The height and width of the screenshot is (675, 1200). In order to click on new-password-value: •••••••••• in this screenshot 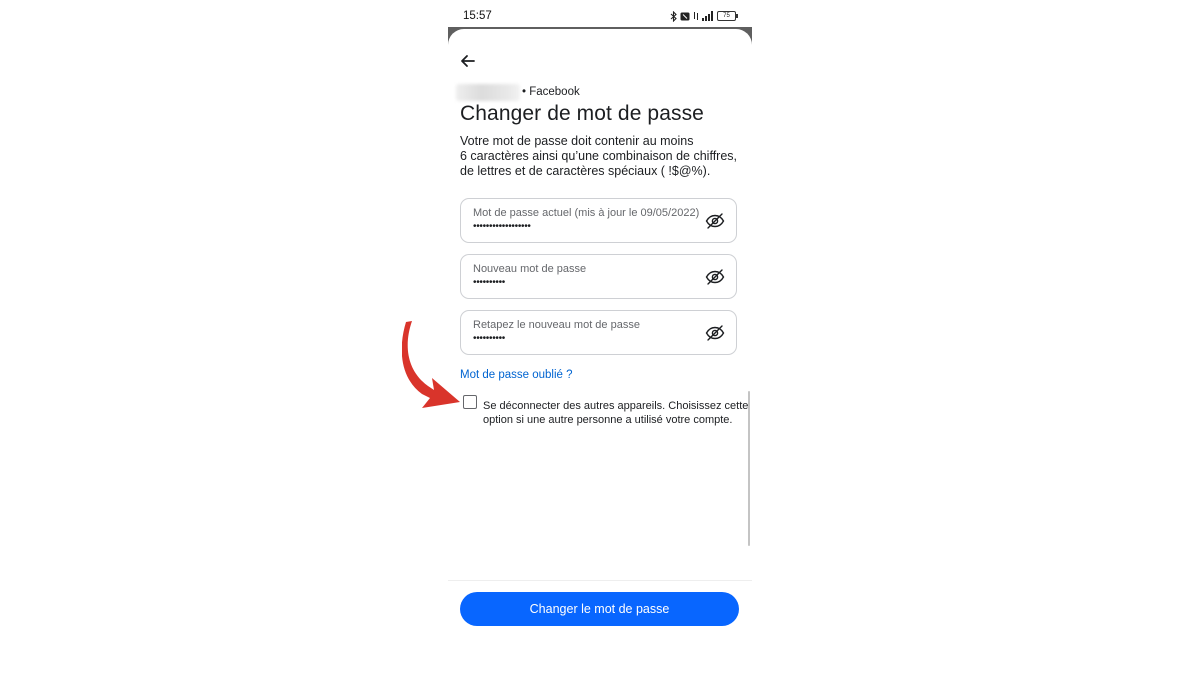, I will do `click(489, 282)`.